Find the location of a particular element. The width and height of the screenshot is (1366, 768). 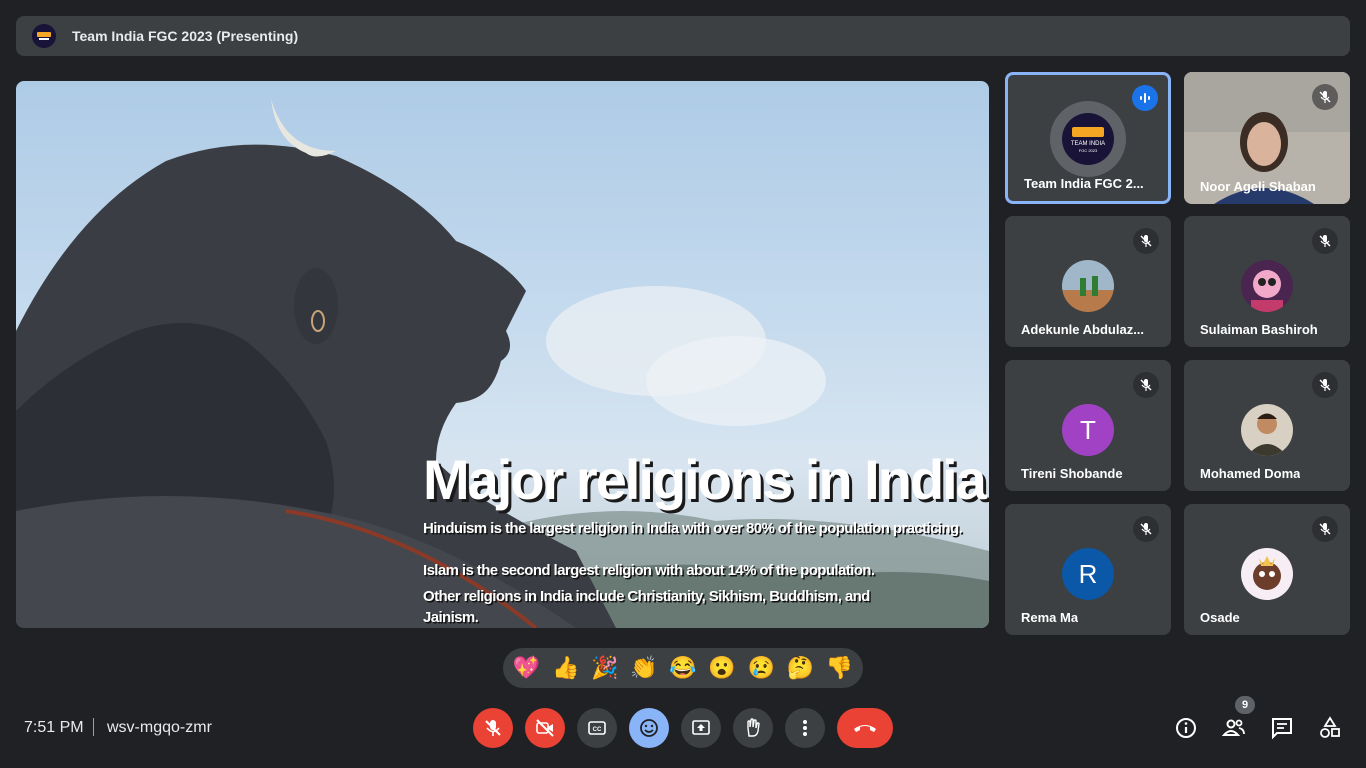

leave-call-button is located at coordinates (865, 728).